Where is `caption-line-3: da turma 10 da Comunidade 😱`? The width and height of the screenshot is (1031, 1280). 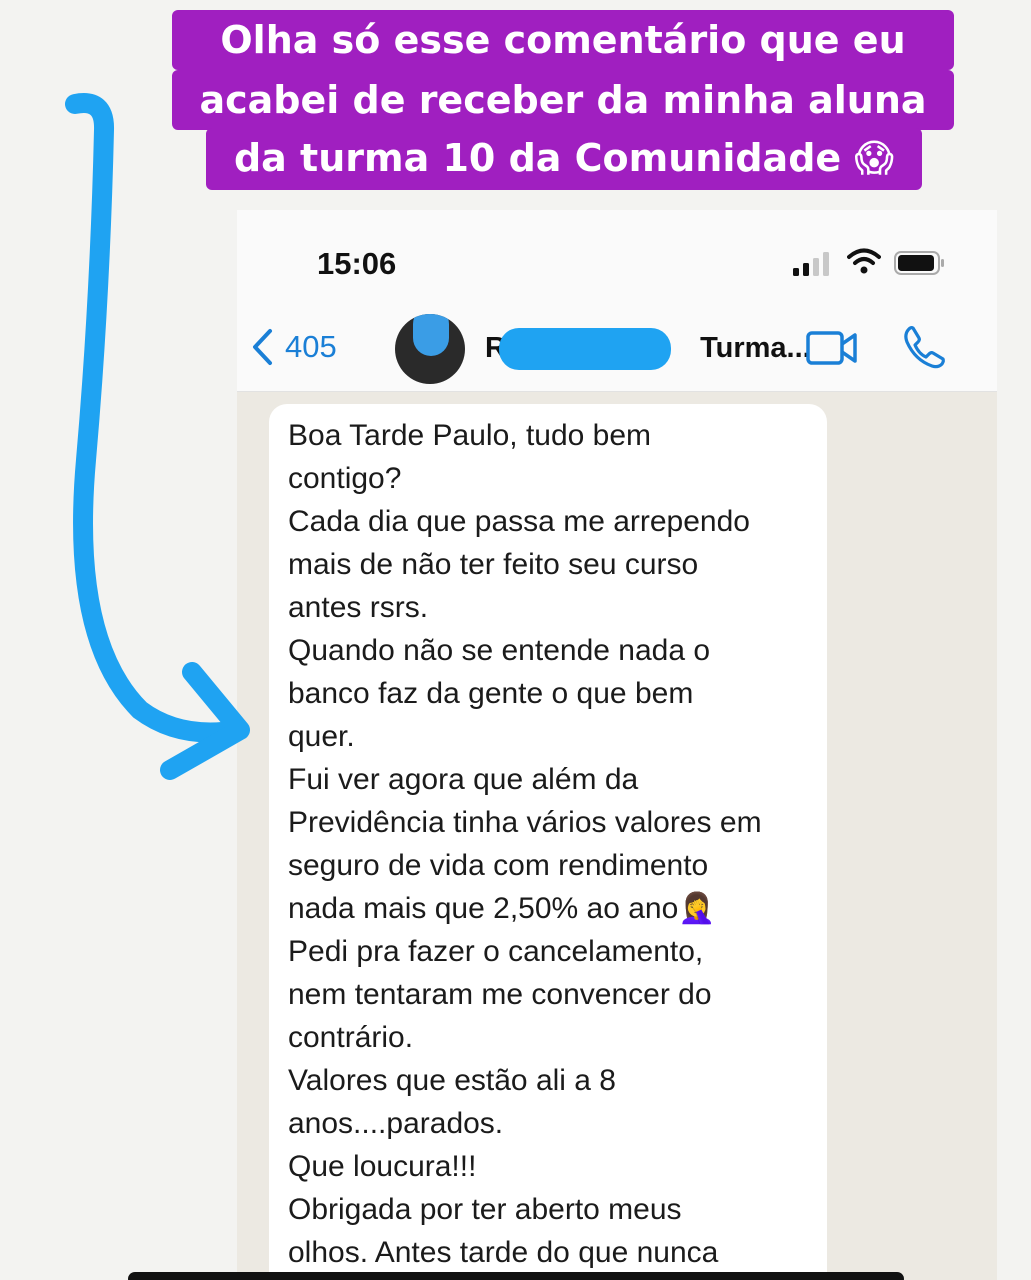
caption-line-3: da turma 10 da Comunidade 😱 is located at coordinates (564, 159).